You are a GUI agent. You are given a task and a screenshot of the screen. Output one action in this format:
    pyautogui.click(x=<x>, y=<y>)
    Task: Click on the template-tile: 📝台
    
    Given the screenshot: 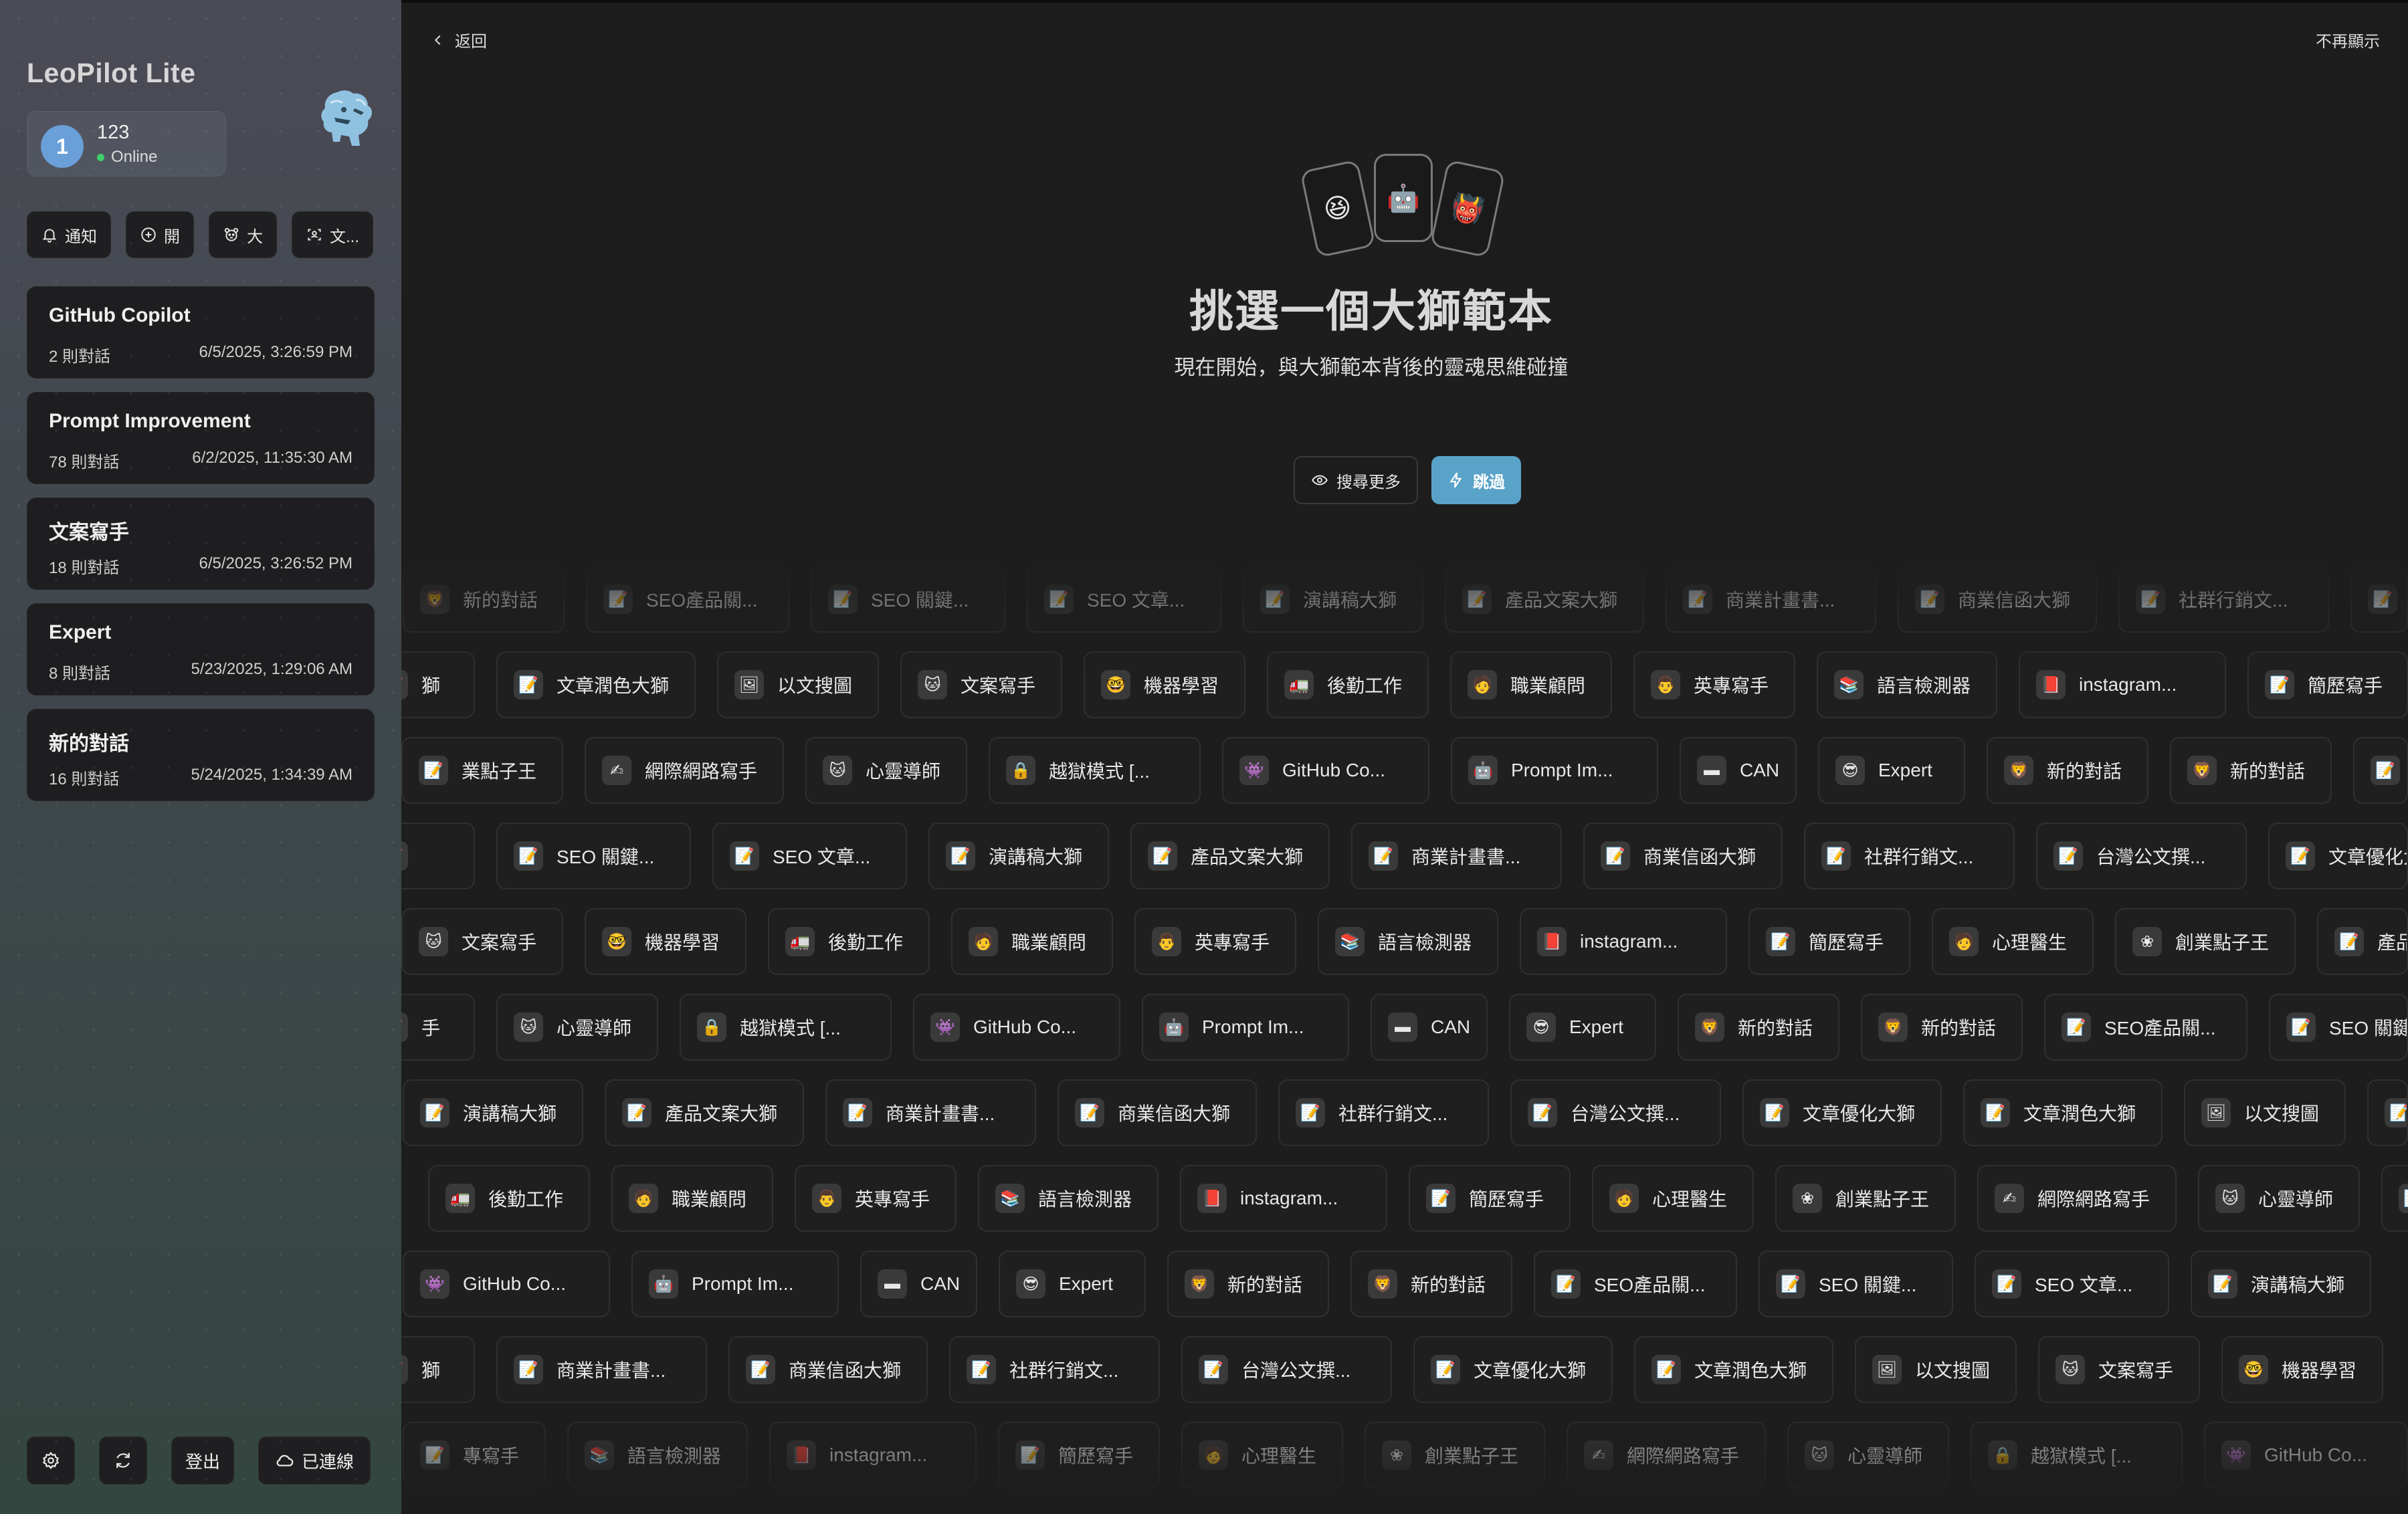 What is the action you would take?
    pyautogui.click(x=2379, y=599)
    